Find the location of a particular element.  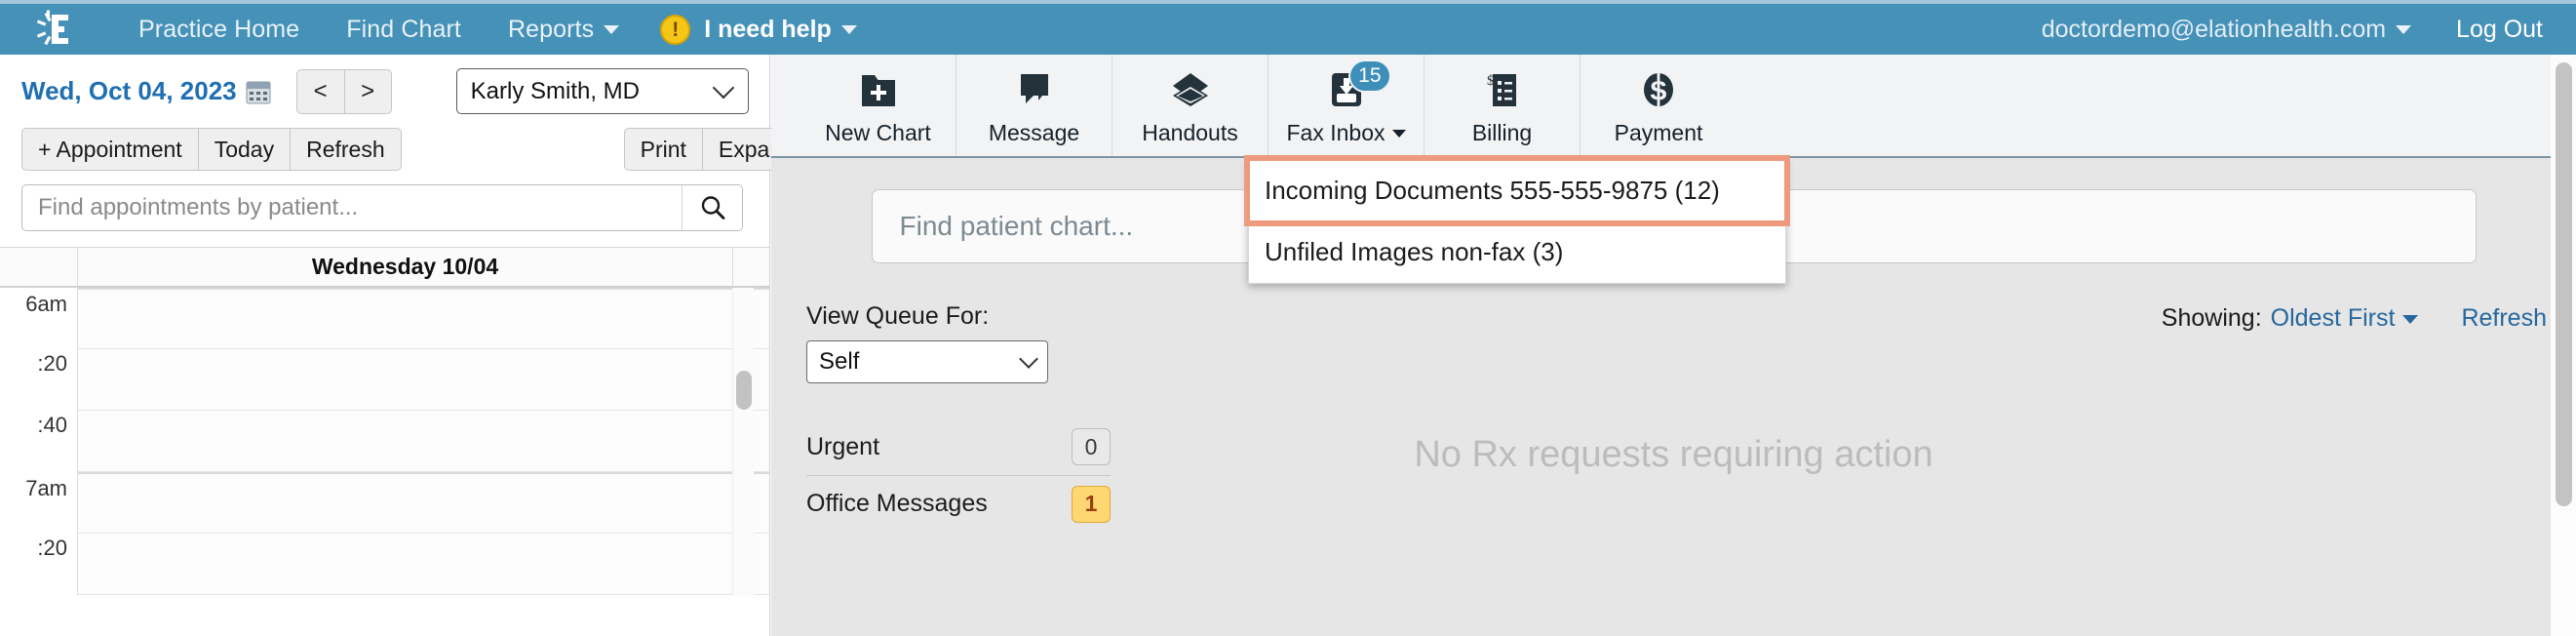

view-queue-for-select: Self is located at coordinates (927, 361).